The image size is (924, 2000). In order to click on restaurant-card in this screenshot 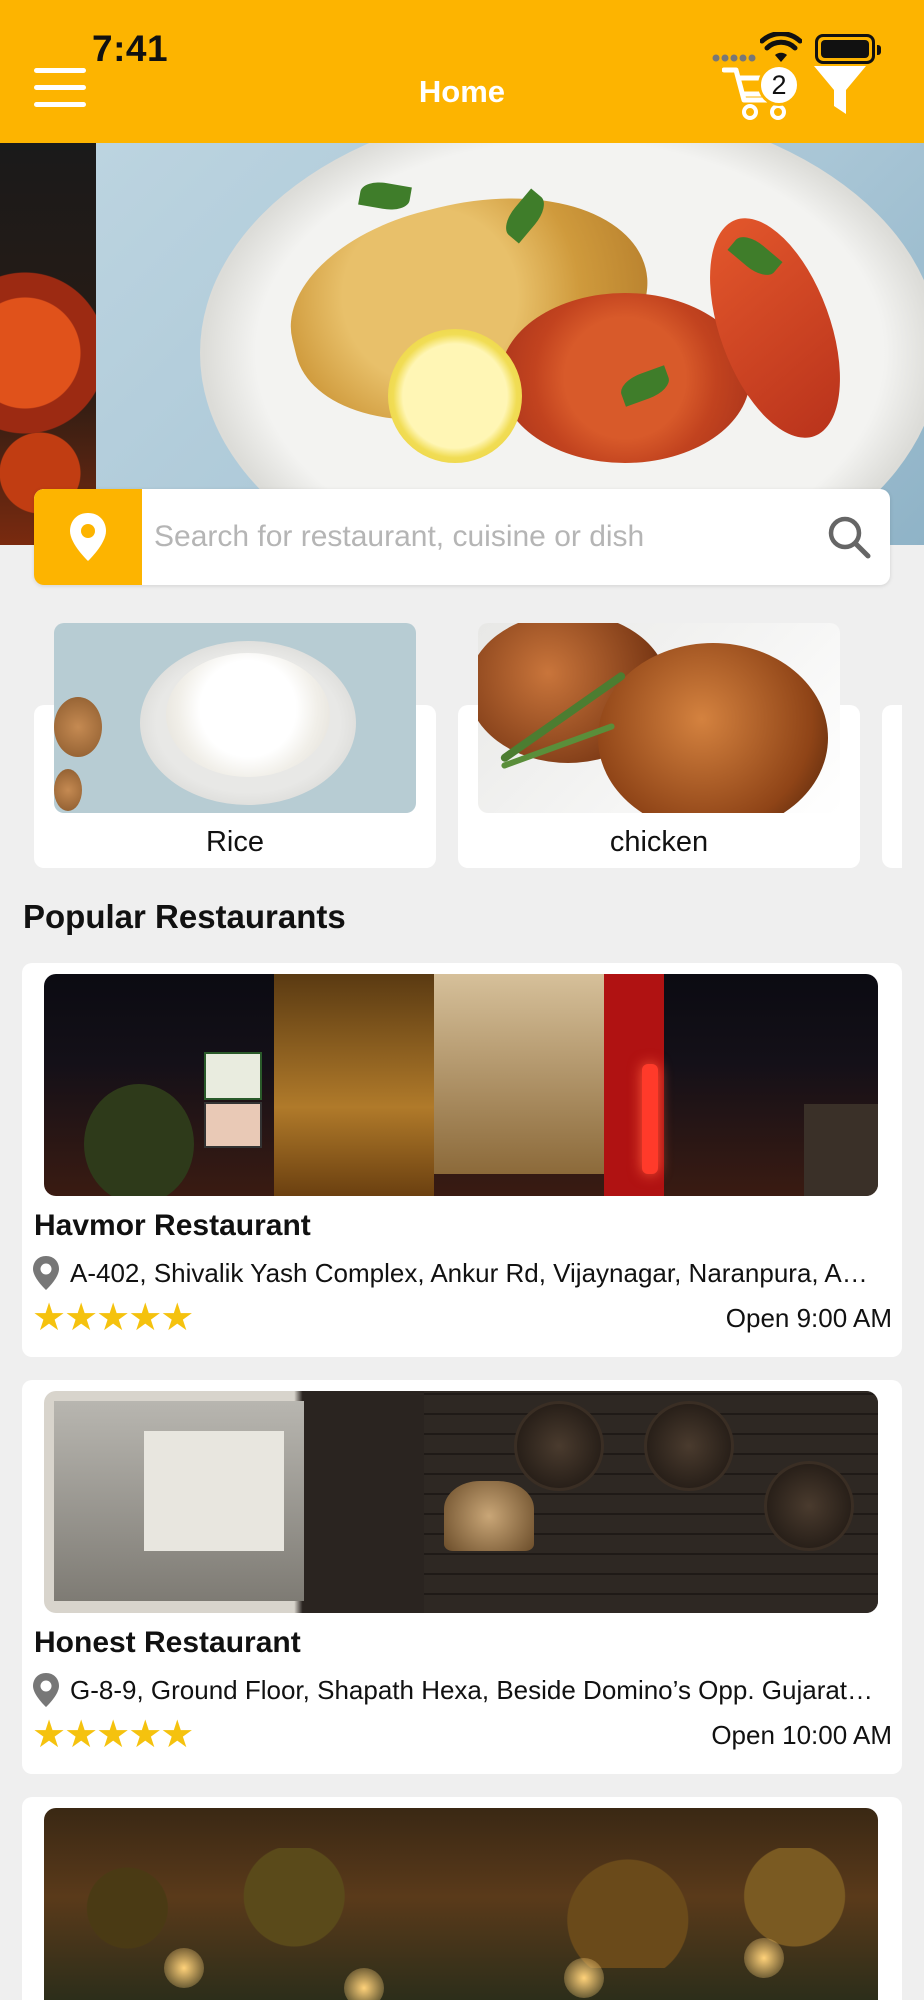, I will do `click(462, 1898)`.